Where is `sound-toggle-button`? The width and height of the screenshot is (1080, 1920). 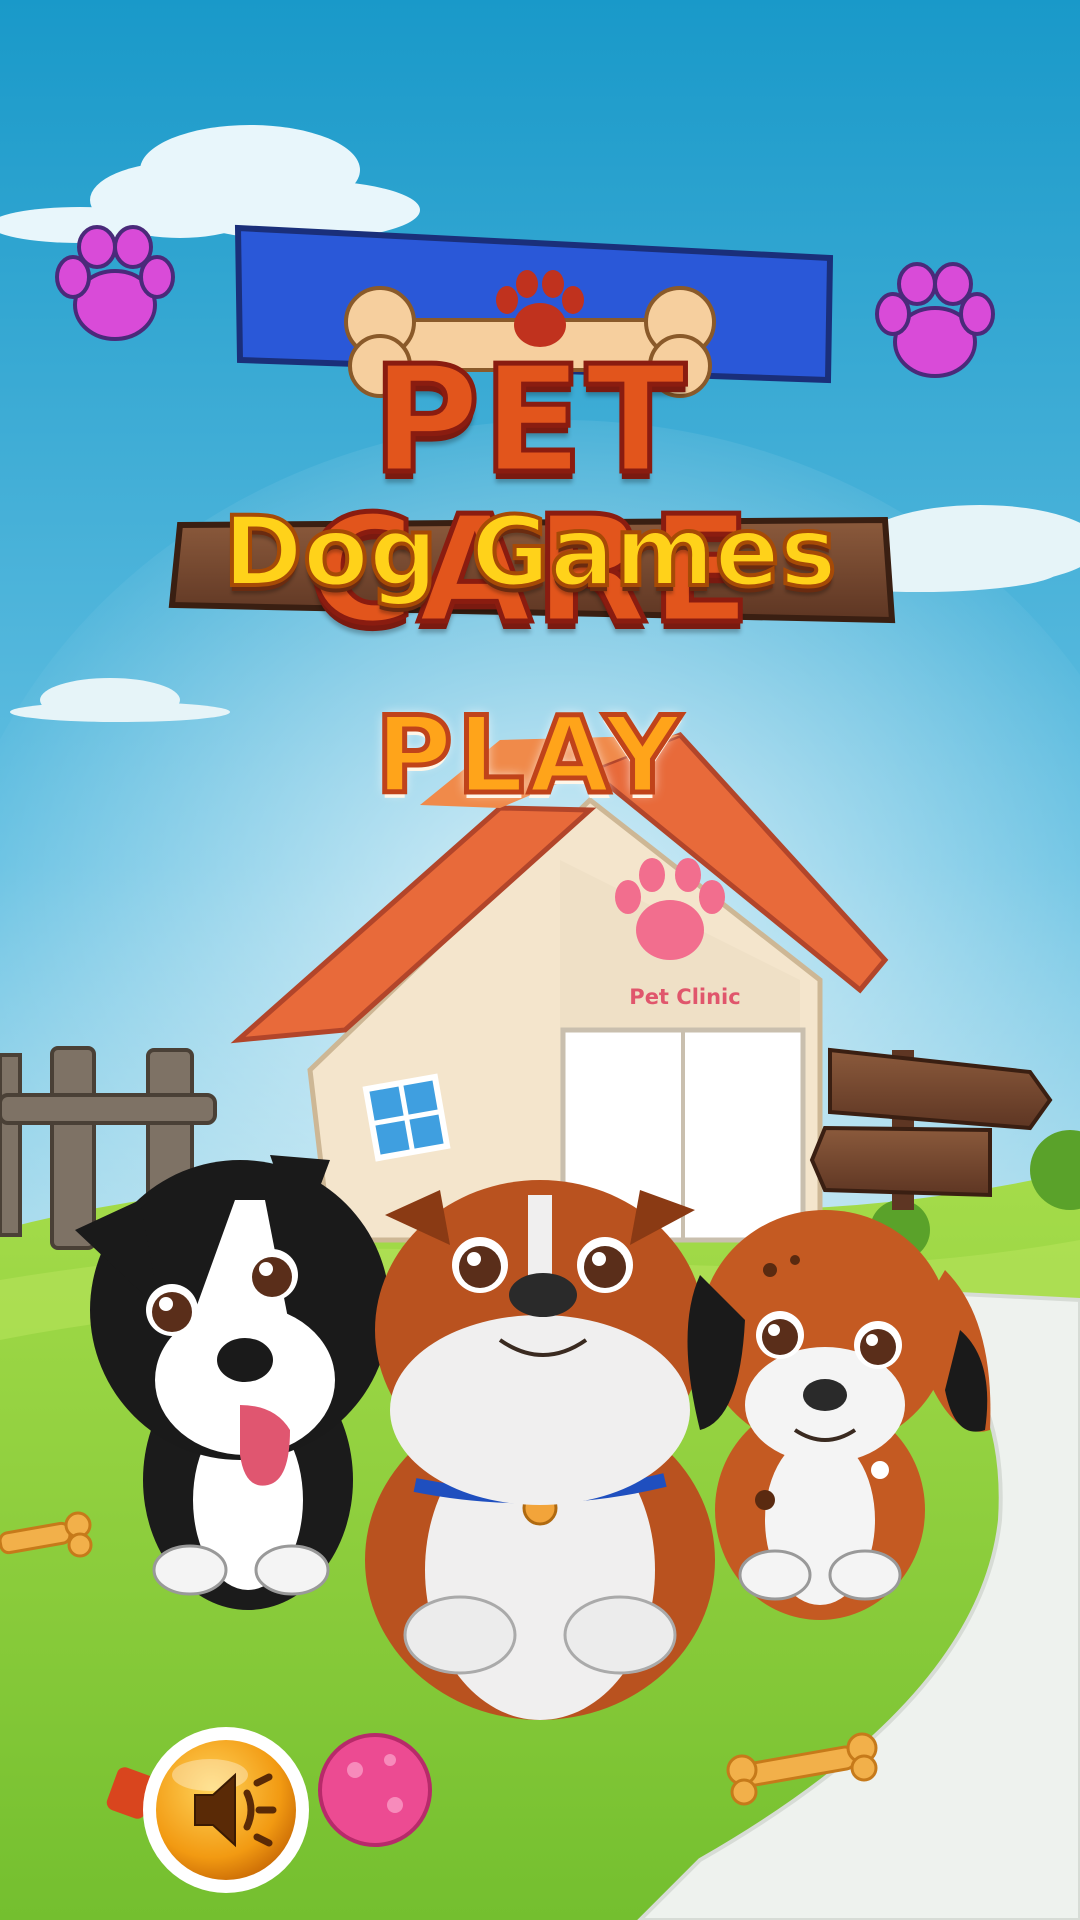 sound-toggle-button is located at coordinates (226, 1810).